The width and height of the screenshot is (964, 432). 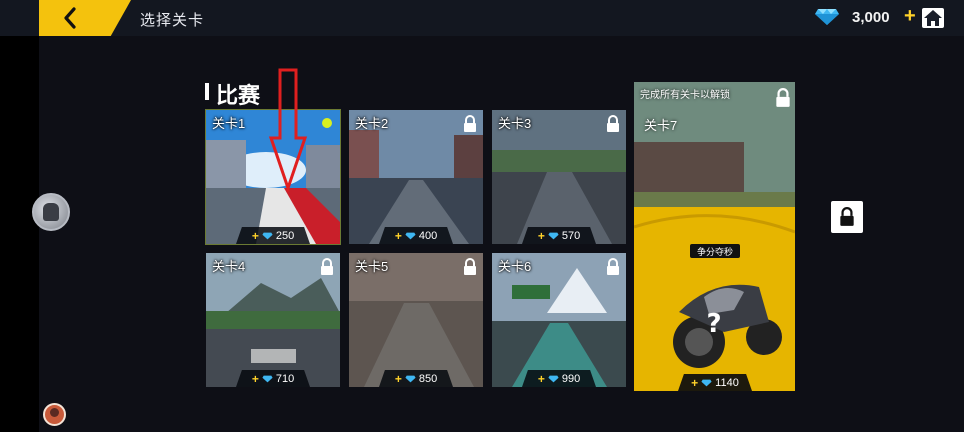 What do you see at coordinates (51, 212) in the screenshot?
I see `side-avatar-button` at bounding box center [51, 212].